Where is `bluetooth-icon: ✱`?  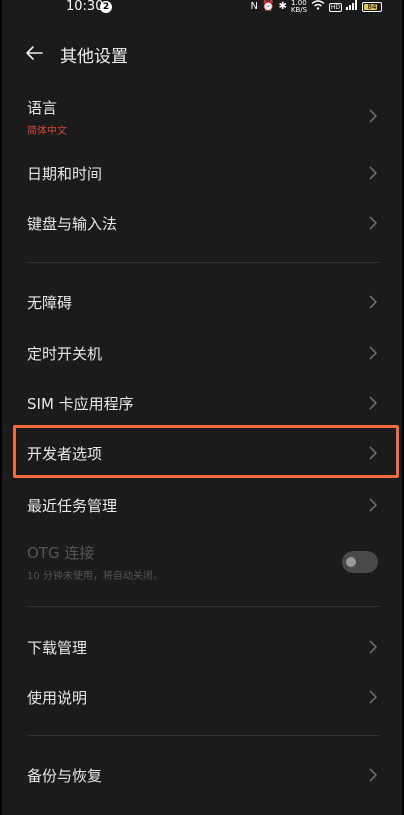
bluetooth-icon: ✱ is located at coordinates (282, 6).